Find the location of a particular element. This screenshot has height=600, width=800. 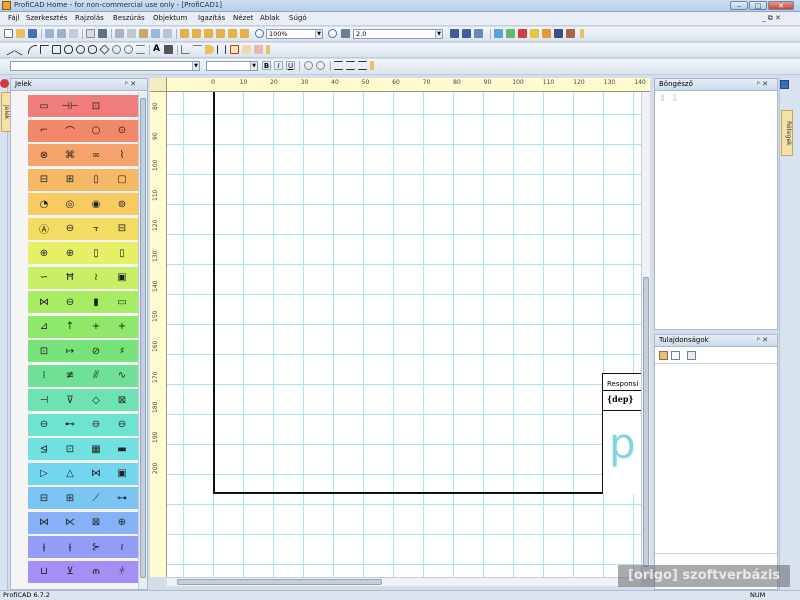

print-preview-icon is located at coordinates (90, 33).